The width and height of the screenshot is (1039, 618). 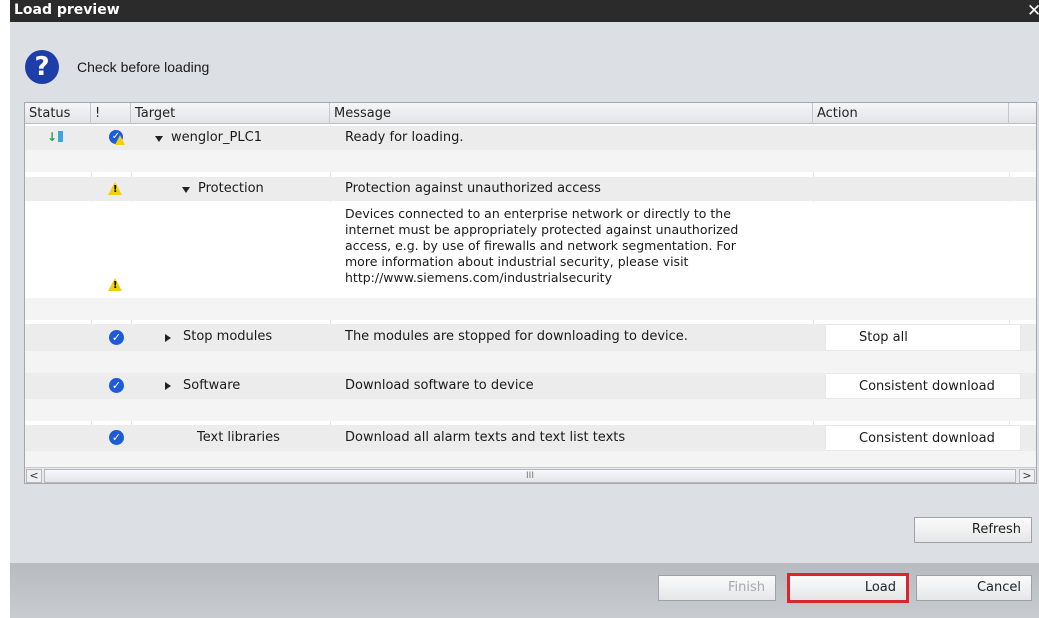 I want to click on column-header-target: Target, so click(x=230, y=113).